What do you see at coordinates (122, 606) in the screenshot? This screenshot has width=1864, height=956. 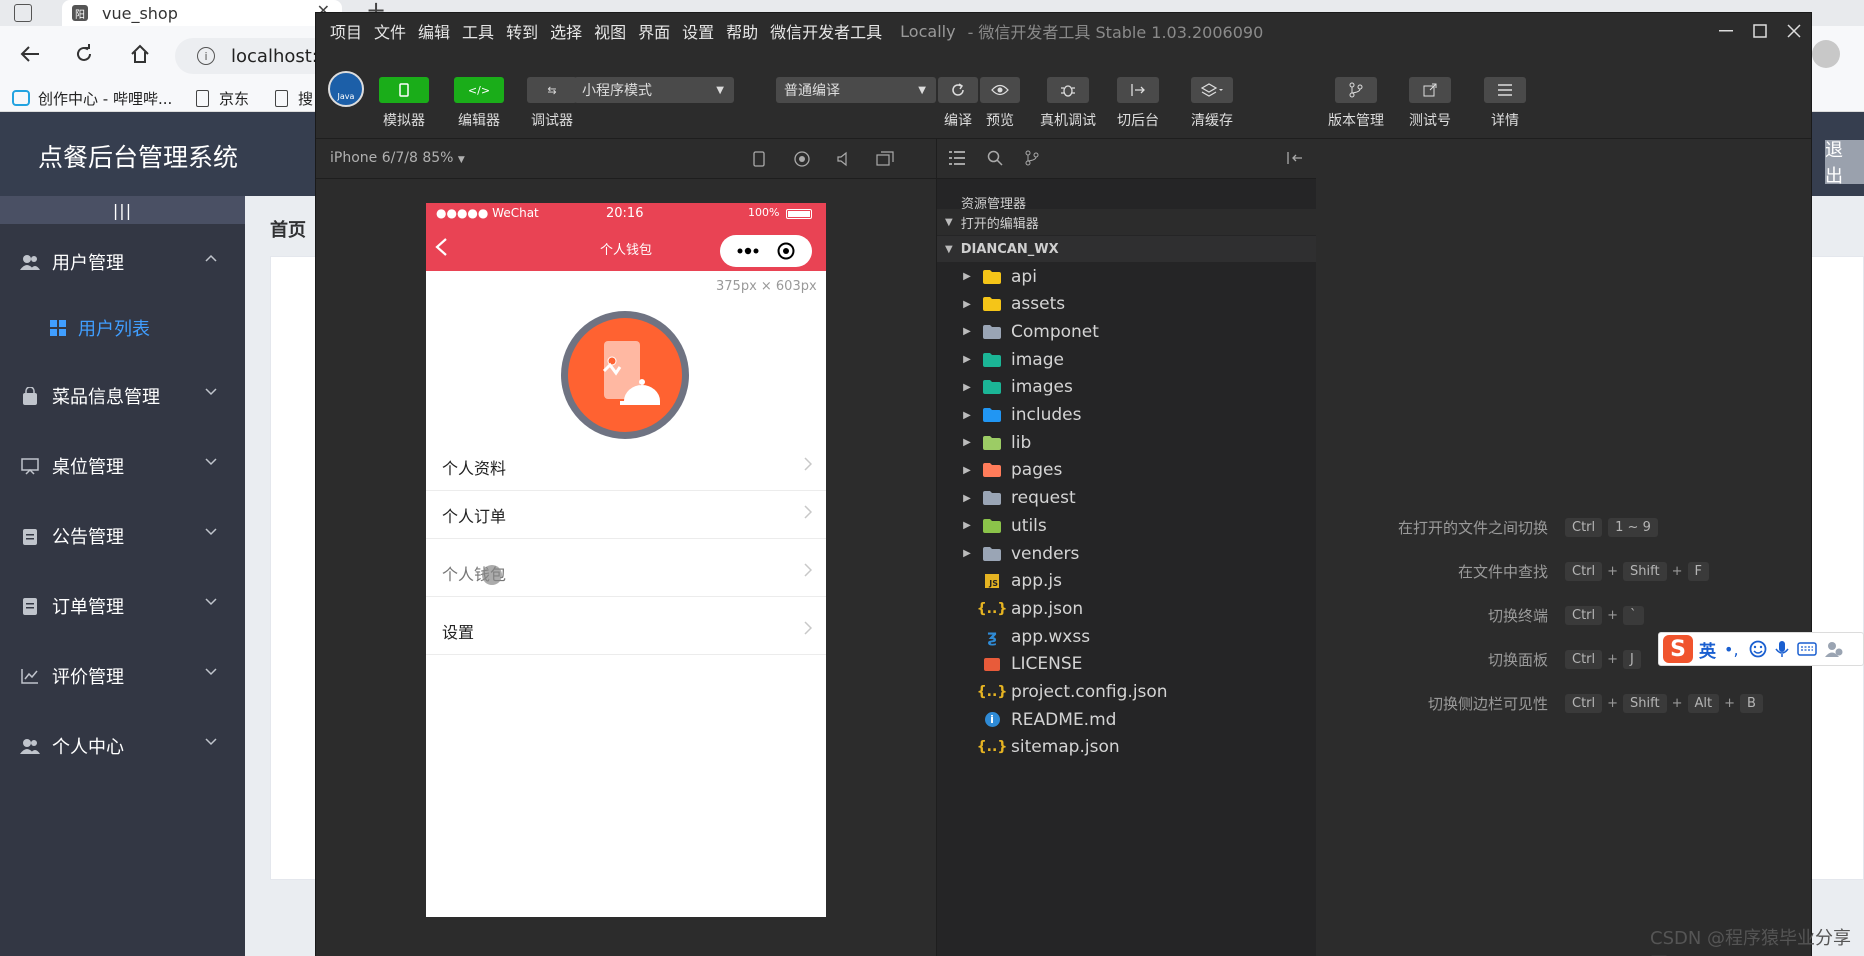 I see `menu-order-management: 订单管理` at bounding box center [122, 606].